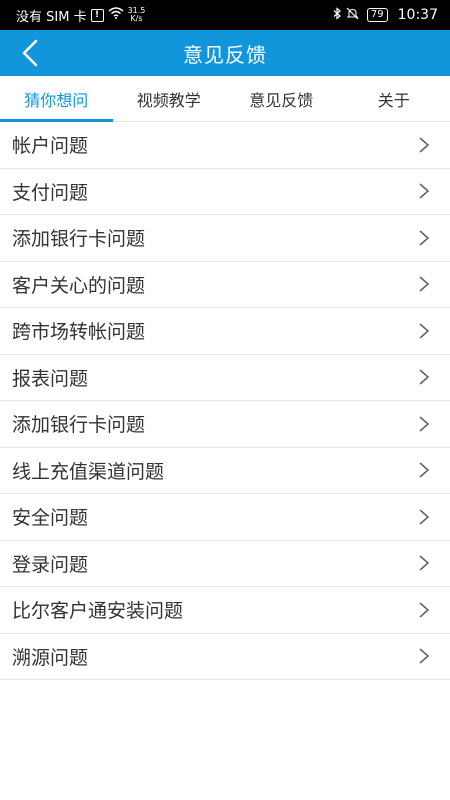 The width and height of the screenshot is (450, 800). Describe the element at coordinates (225, 378) in the screenshot. I see `faq-item-reports: 报表问题` at that location.